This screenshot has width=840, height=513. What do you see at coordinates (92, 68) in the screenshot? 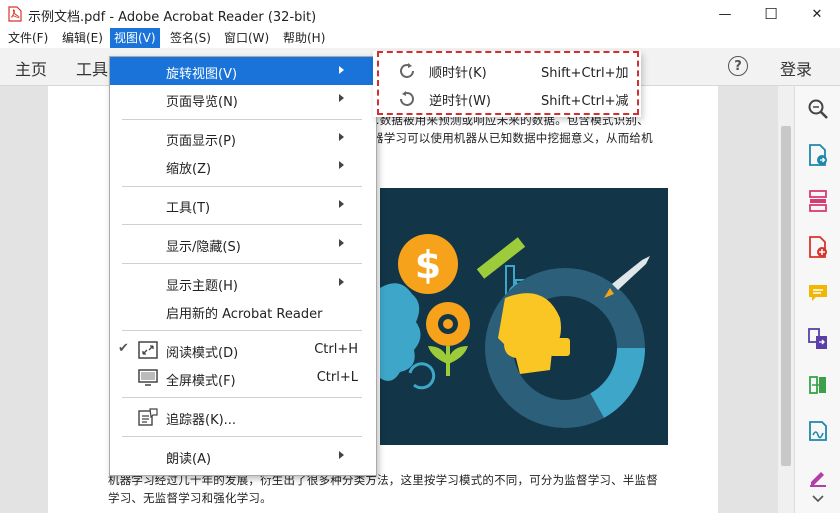
I see `tab-tools: 工具` at bounding box center [92, 68].